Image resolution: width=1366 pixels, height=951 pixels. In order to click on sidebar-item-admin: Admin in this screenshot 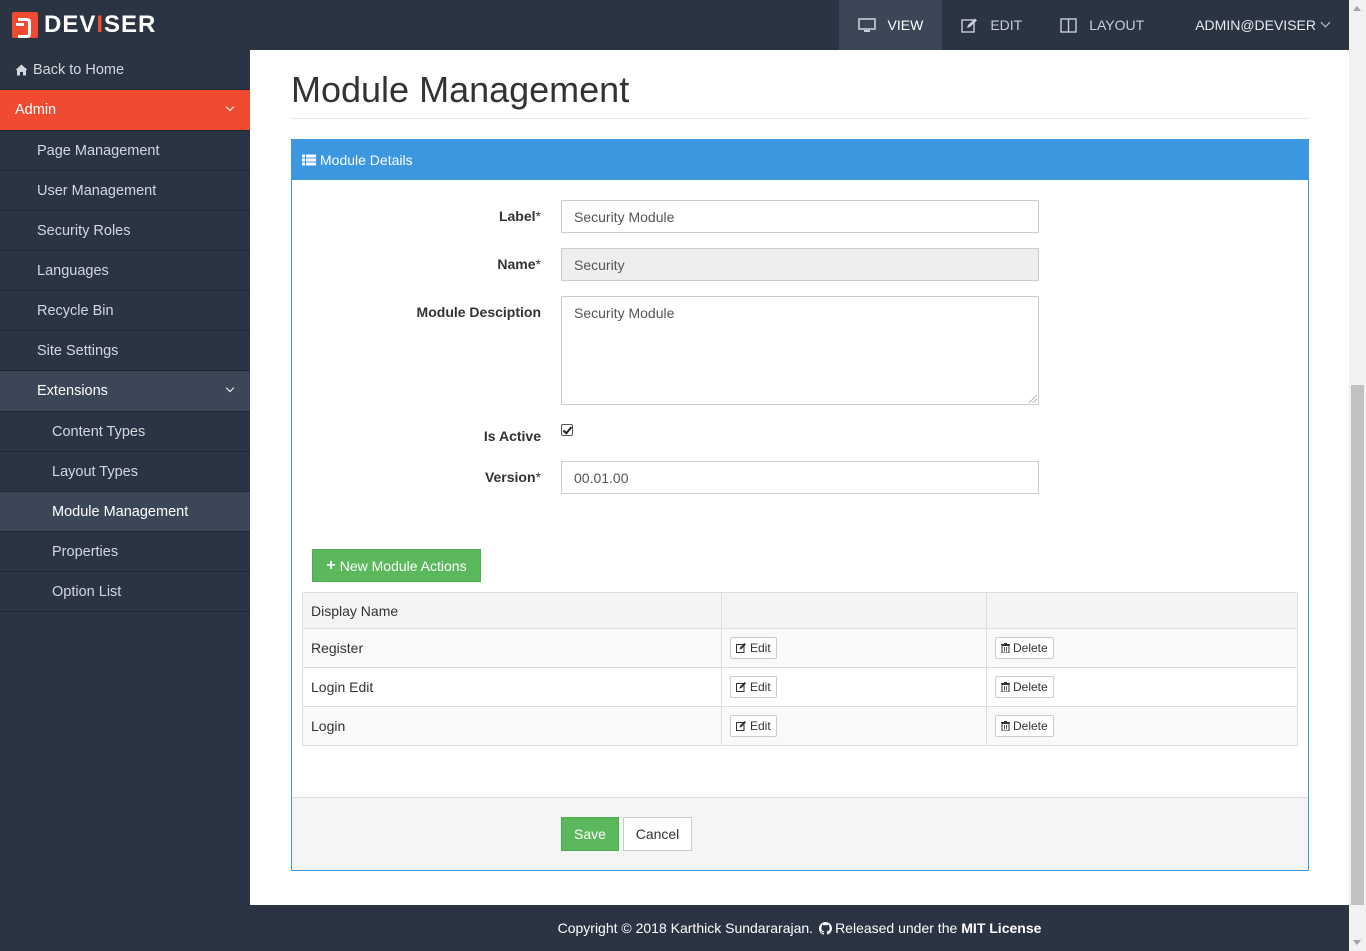, I will do `click(125, 110)`.